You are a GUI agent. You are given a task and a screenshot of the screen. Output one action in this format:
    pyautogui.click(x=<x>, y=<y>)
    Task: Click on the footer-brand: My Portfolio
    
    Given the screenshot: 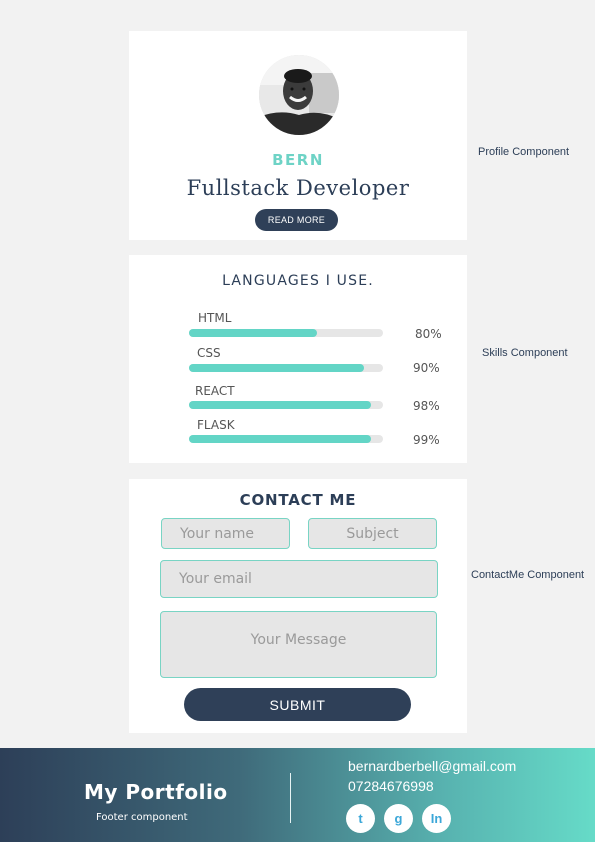 What is the action you would take?
    pyautogui.click(x=156, y=792)
    